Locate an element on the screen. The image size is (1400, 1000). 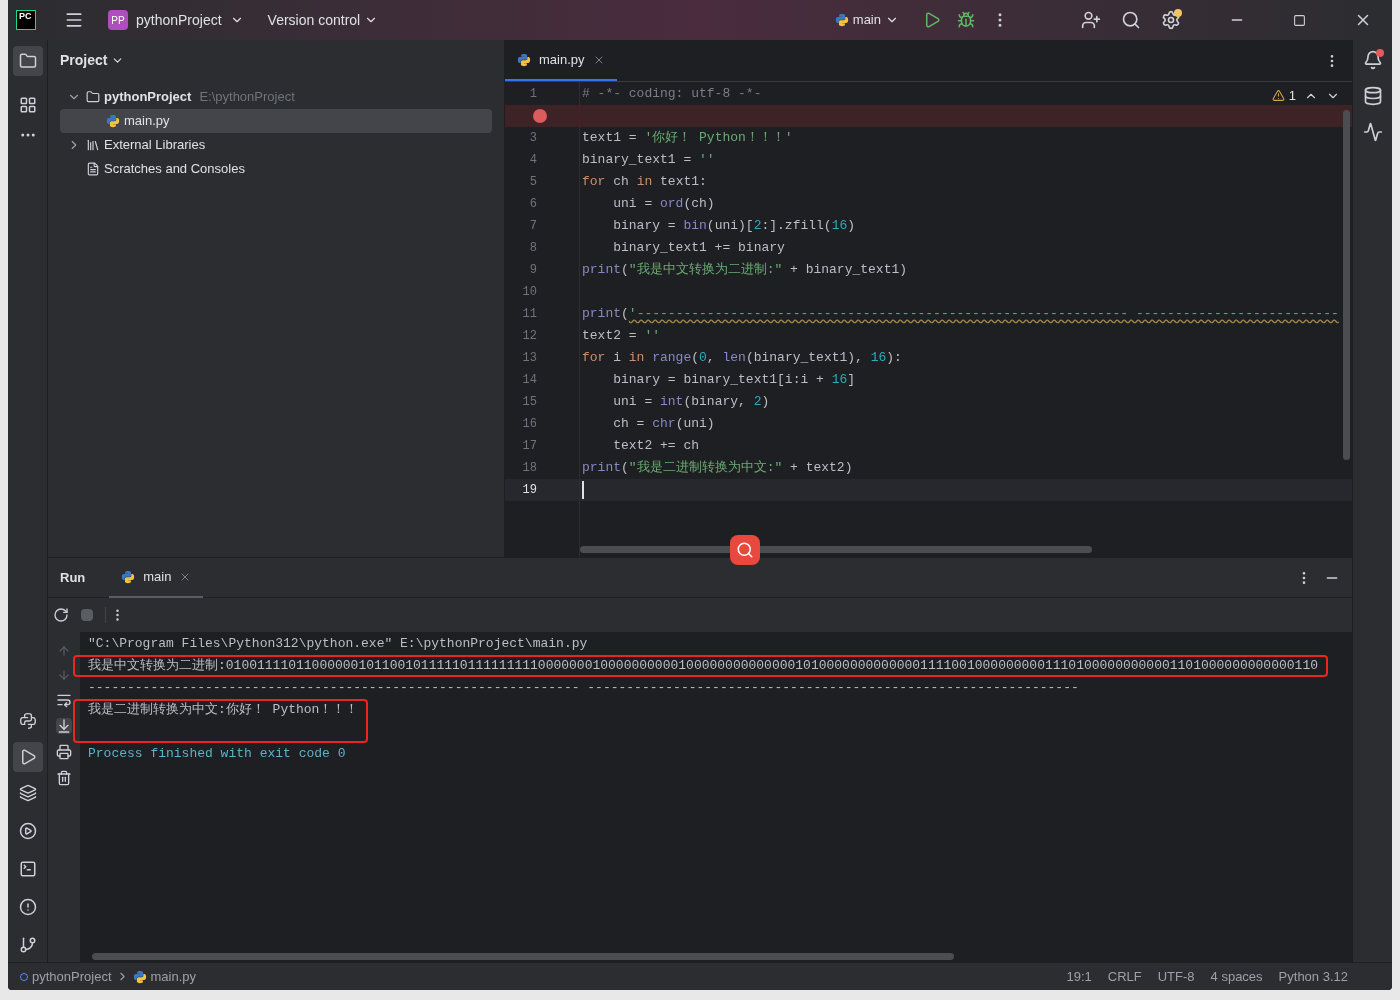
line-number: 12 is located at coordinates (529, 336).